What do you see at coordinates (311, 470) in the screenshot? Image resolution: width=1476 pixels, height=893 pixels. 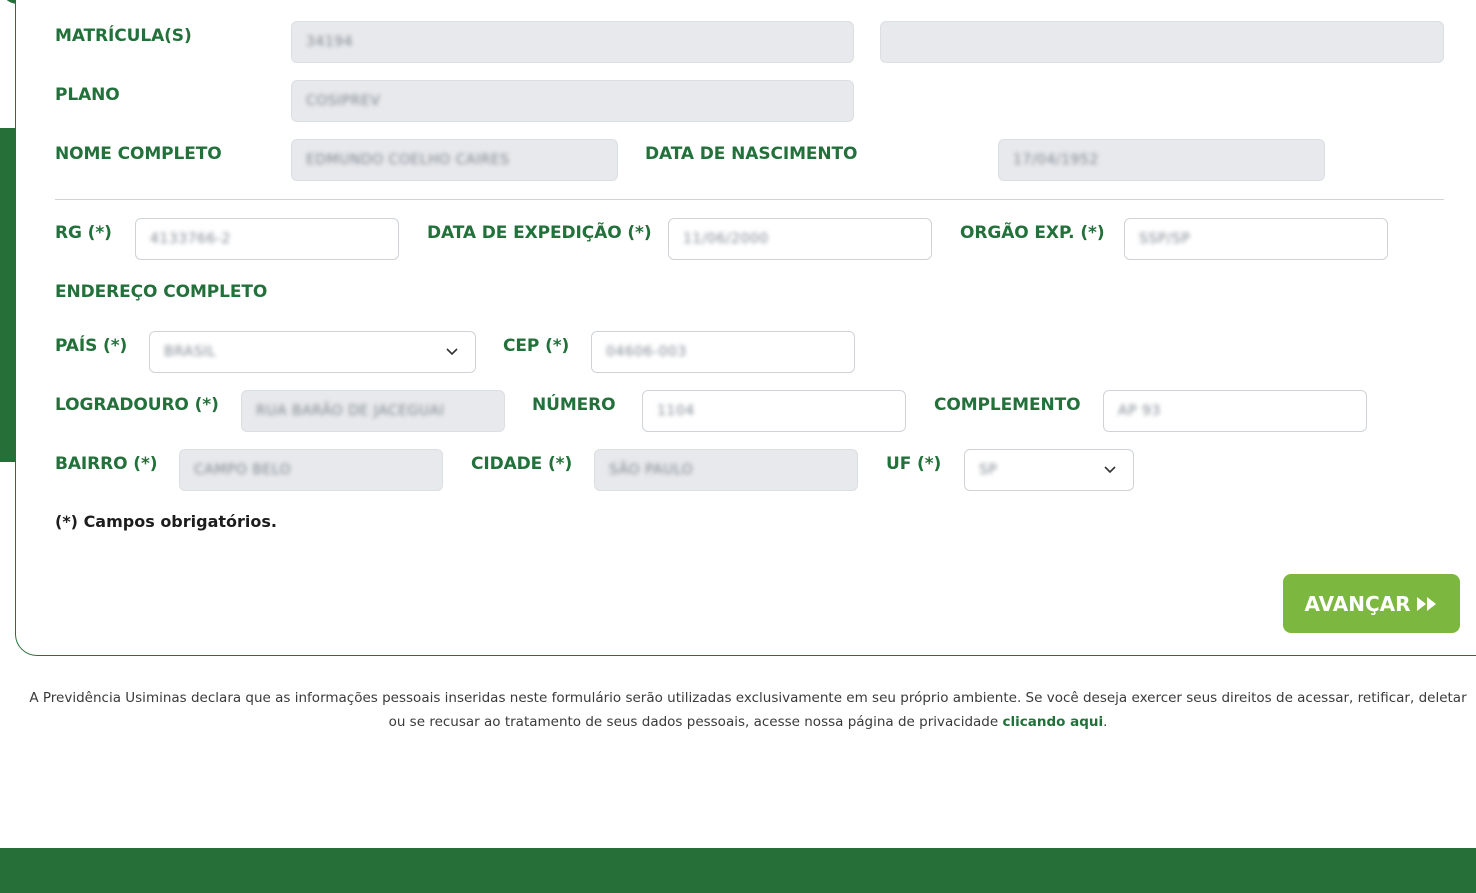 I see `bairro-field: CAMPO BELO` at bounding box center [311, 470].